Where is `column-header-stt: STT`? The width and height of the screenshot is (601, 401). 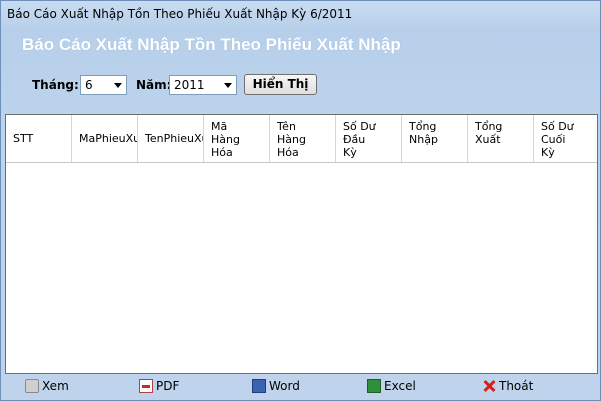 column-header-stt: STT is located at coordinates (39, 138).